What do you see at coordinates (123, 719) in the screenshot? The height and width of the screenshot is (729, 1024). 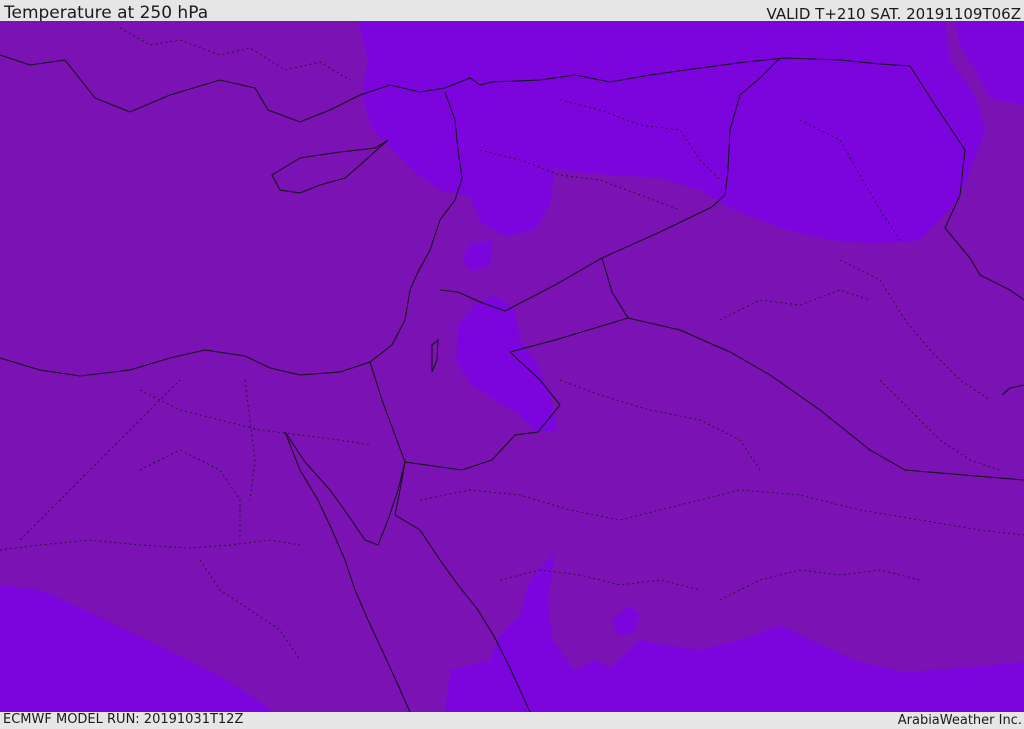 I see `model-run-label: ECMWF MODEL RUN: 20191031T12Z` at bounding box center [123, 719].